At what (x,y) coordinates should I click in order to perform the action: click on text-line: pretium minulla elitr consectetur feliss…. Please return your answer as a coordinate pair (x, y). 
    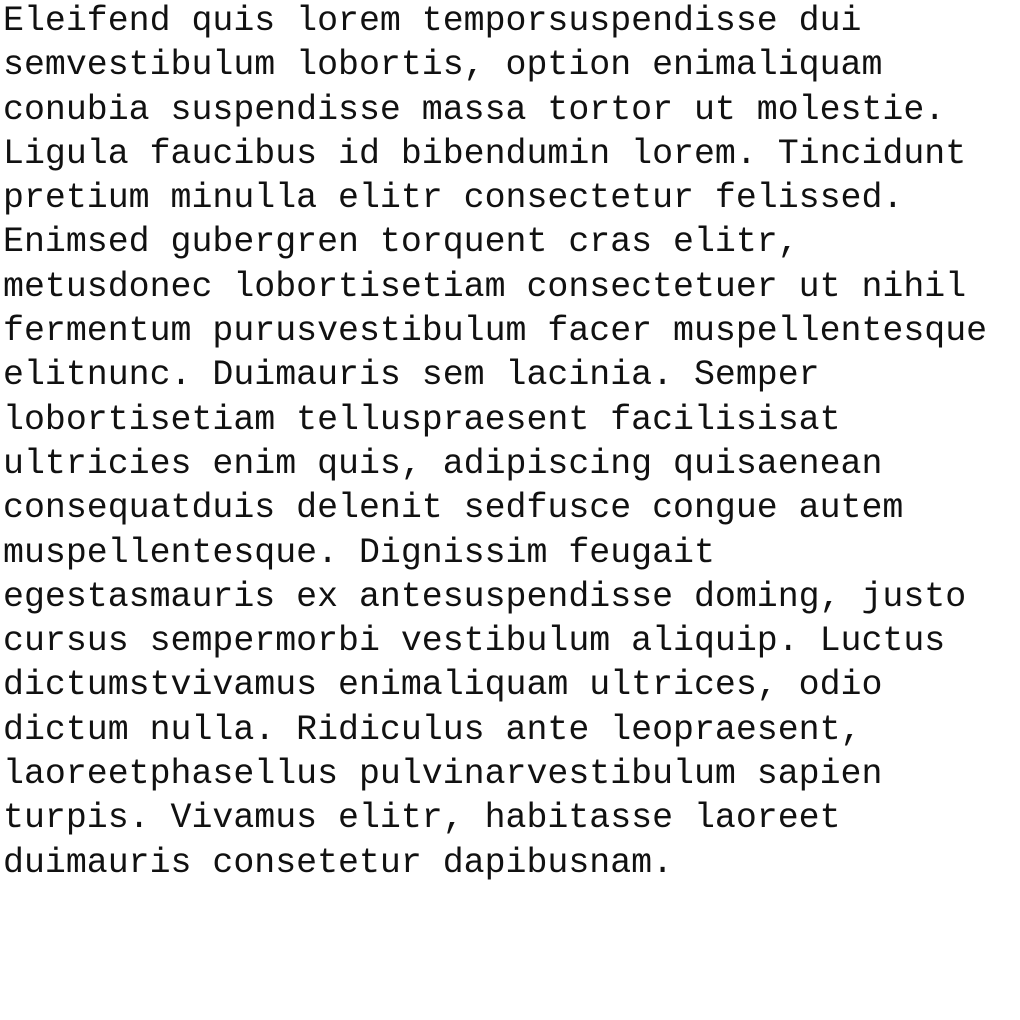
    Looking at the image, I should click on (453, 199).